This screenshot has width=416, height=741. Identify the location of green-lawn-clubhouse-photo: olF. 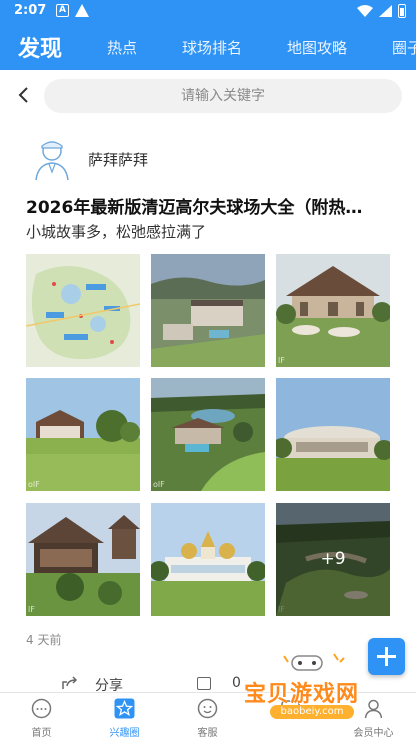
(83, 434).